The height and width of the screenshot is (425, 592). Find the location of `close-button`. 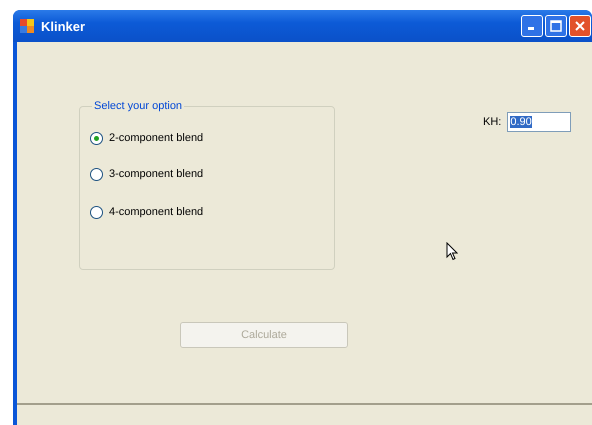

close-button is located at coordinates (580, 26).